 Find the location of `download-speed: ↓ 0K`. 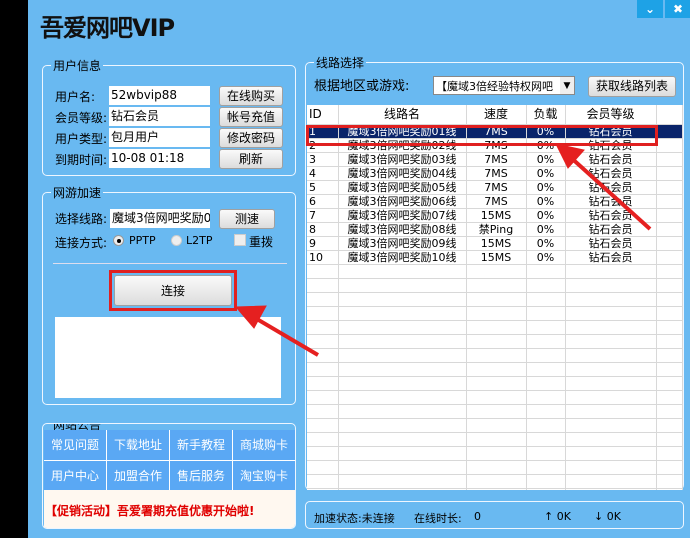

download-speed: ↓ 0K is located at coordinates (607, 516).